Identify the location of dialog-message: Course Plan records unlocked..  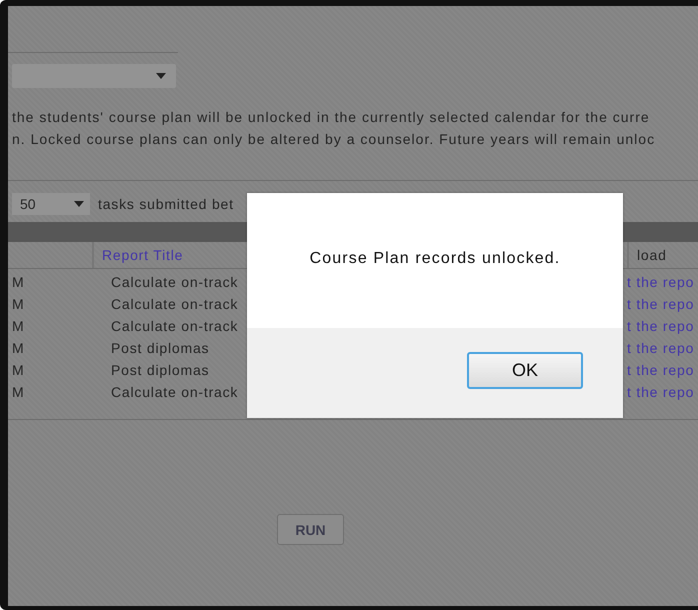
(435, 259).